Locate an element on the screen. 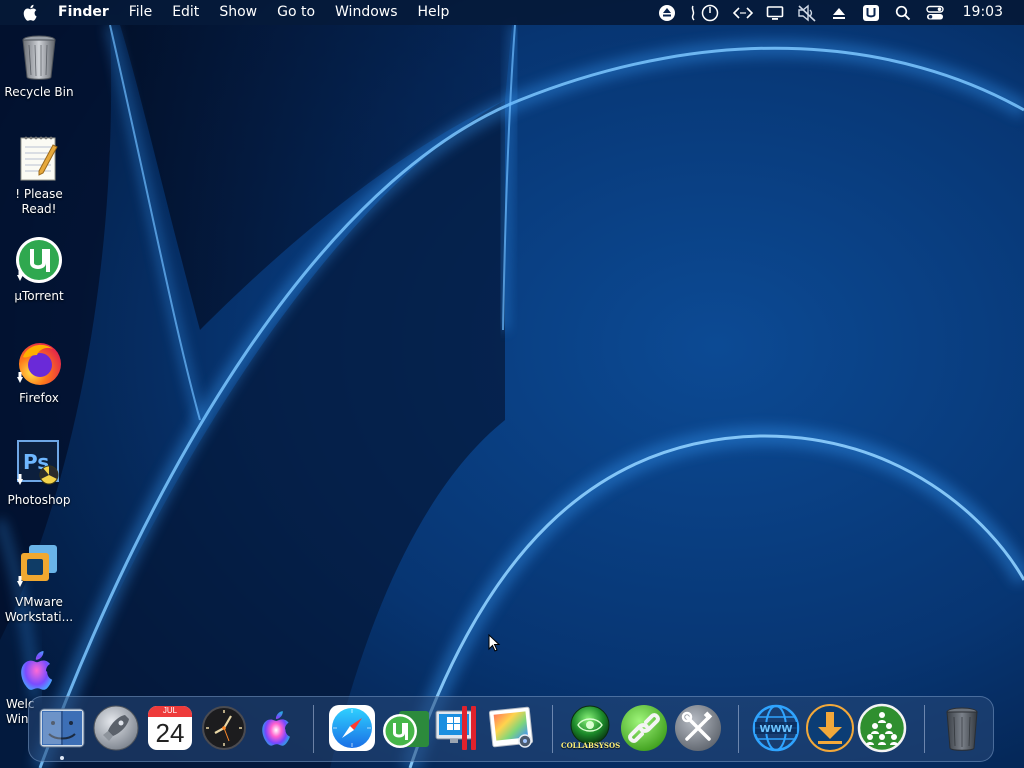  svg-text: WWW is located at coordinates (775, 729).